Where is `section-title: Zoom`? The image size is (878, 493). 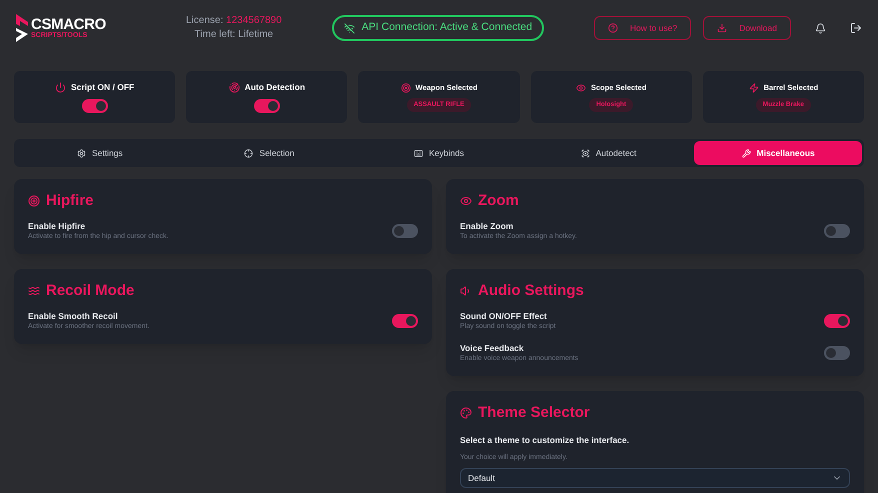 section-title: Zoom is located at coordinates (498, 200).